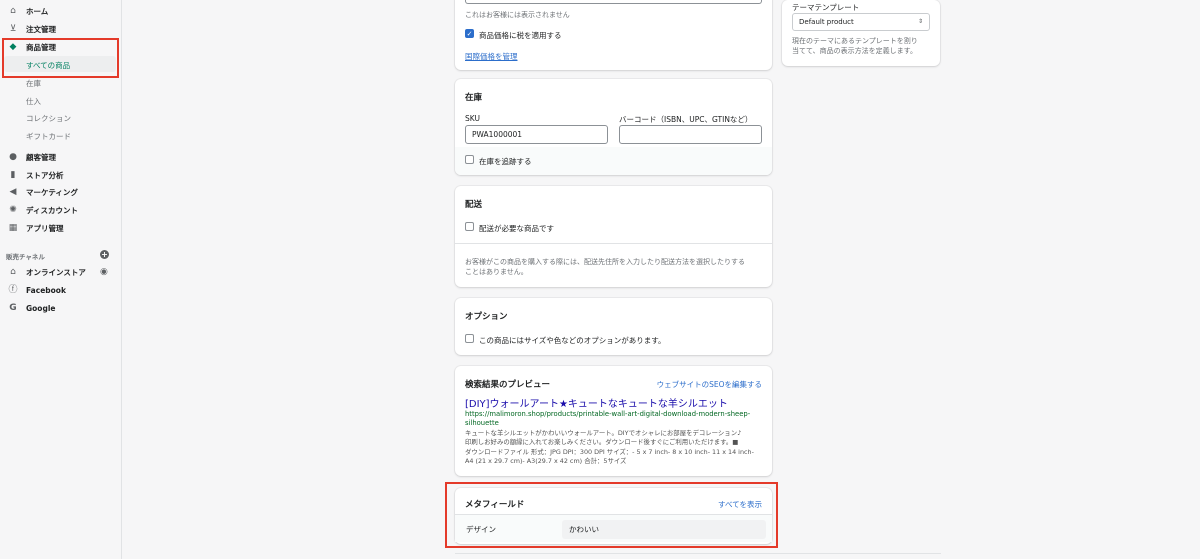 This screenshot has height=559, width=1200. Describe the element at coordinates (536, 134) in the screenshot. I see `sku-input: PWA1000001` at that location.